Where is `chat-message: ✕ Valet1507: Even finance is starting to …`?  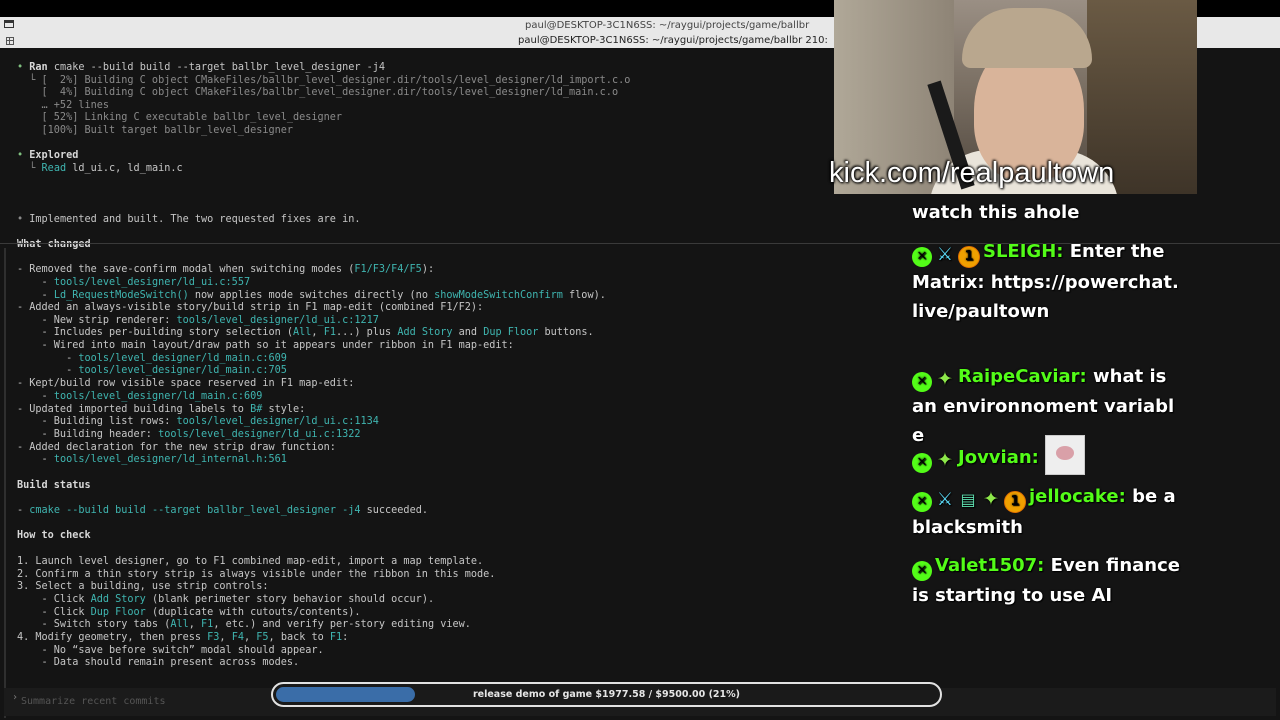 chat-message: ✕ Valet1507: Even finance is starting to … is located at coordinates (1046, 580).